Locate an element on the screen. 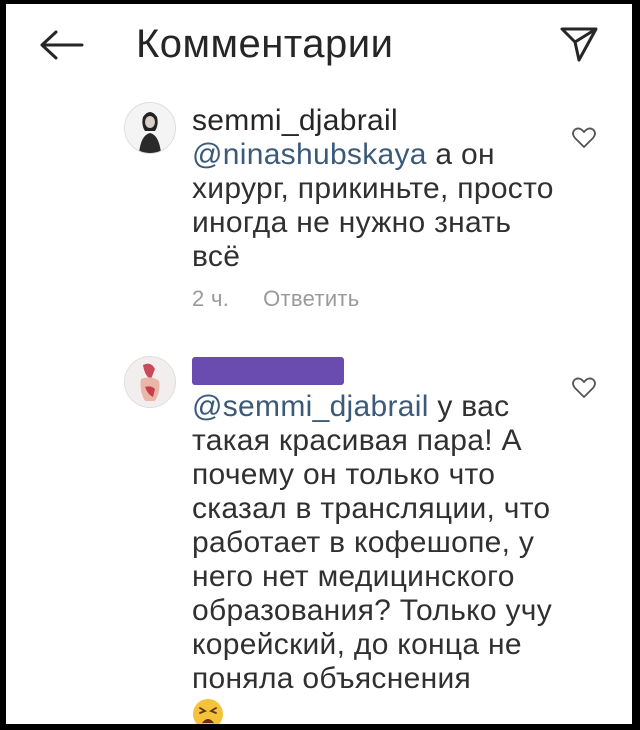 This screenshot has width=640, height=730. mention-link: @ninashubskaya is located at coordinates (309, 154).